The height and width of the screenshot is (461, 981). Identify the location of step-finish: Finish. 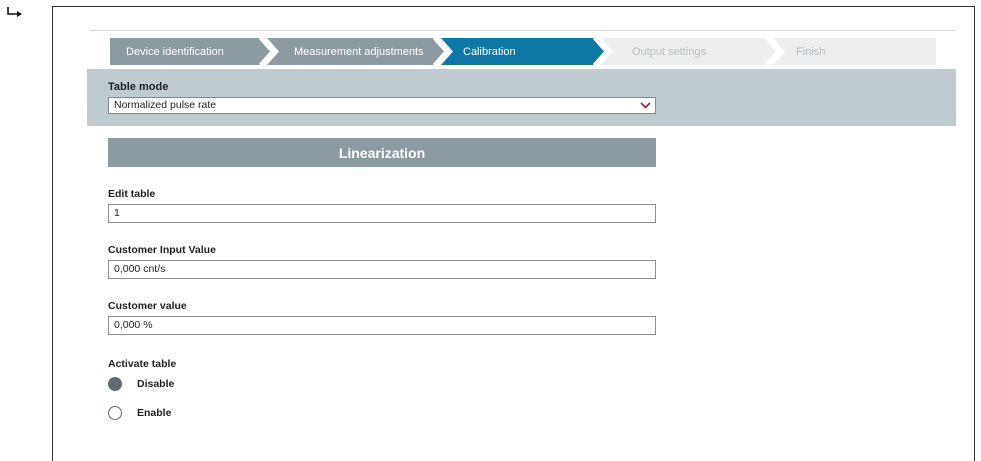
(810, 51).